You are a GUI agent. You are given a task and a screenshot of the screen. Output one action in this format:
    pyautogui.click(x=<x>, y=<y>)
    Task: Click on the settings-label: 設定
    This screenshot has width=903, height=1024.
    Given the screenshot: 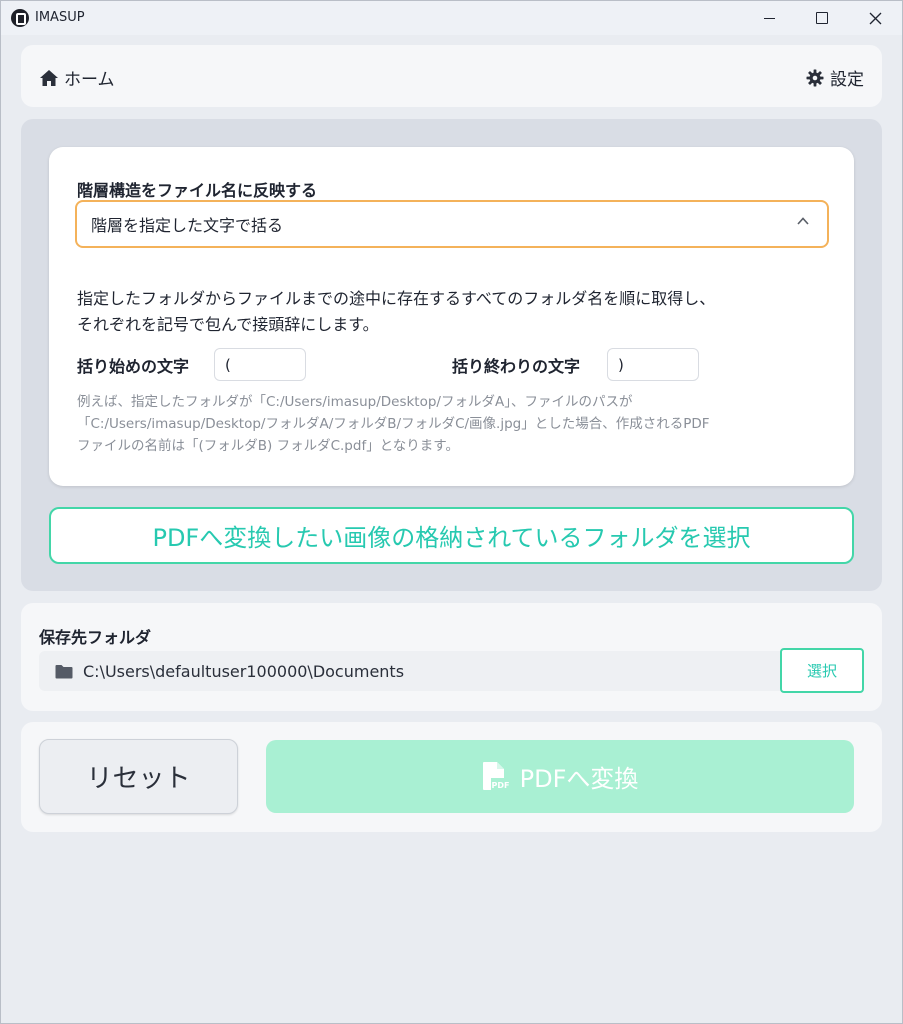 What is the action you would take?
    pyautogui.click(x=847, y=80)
    